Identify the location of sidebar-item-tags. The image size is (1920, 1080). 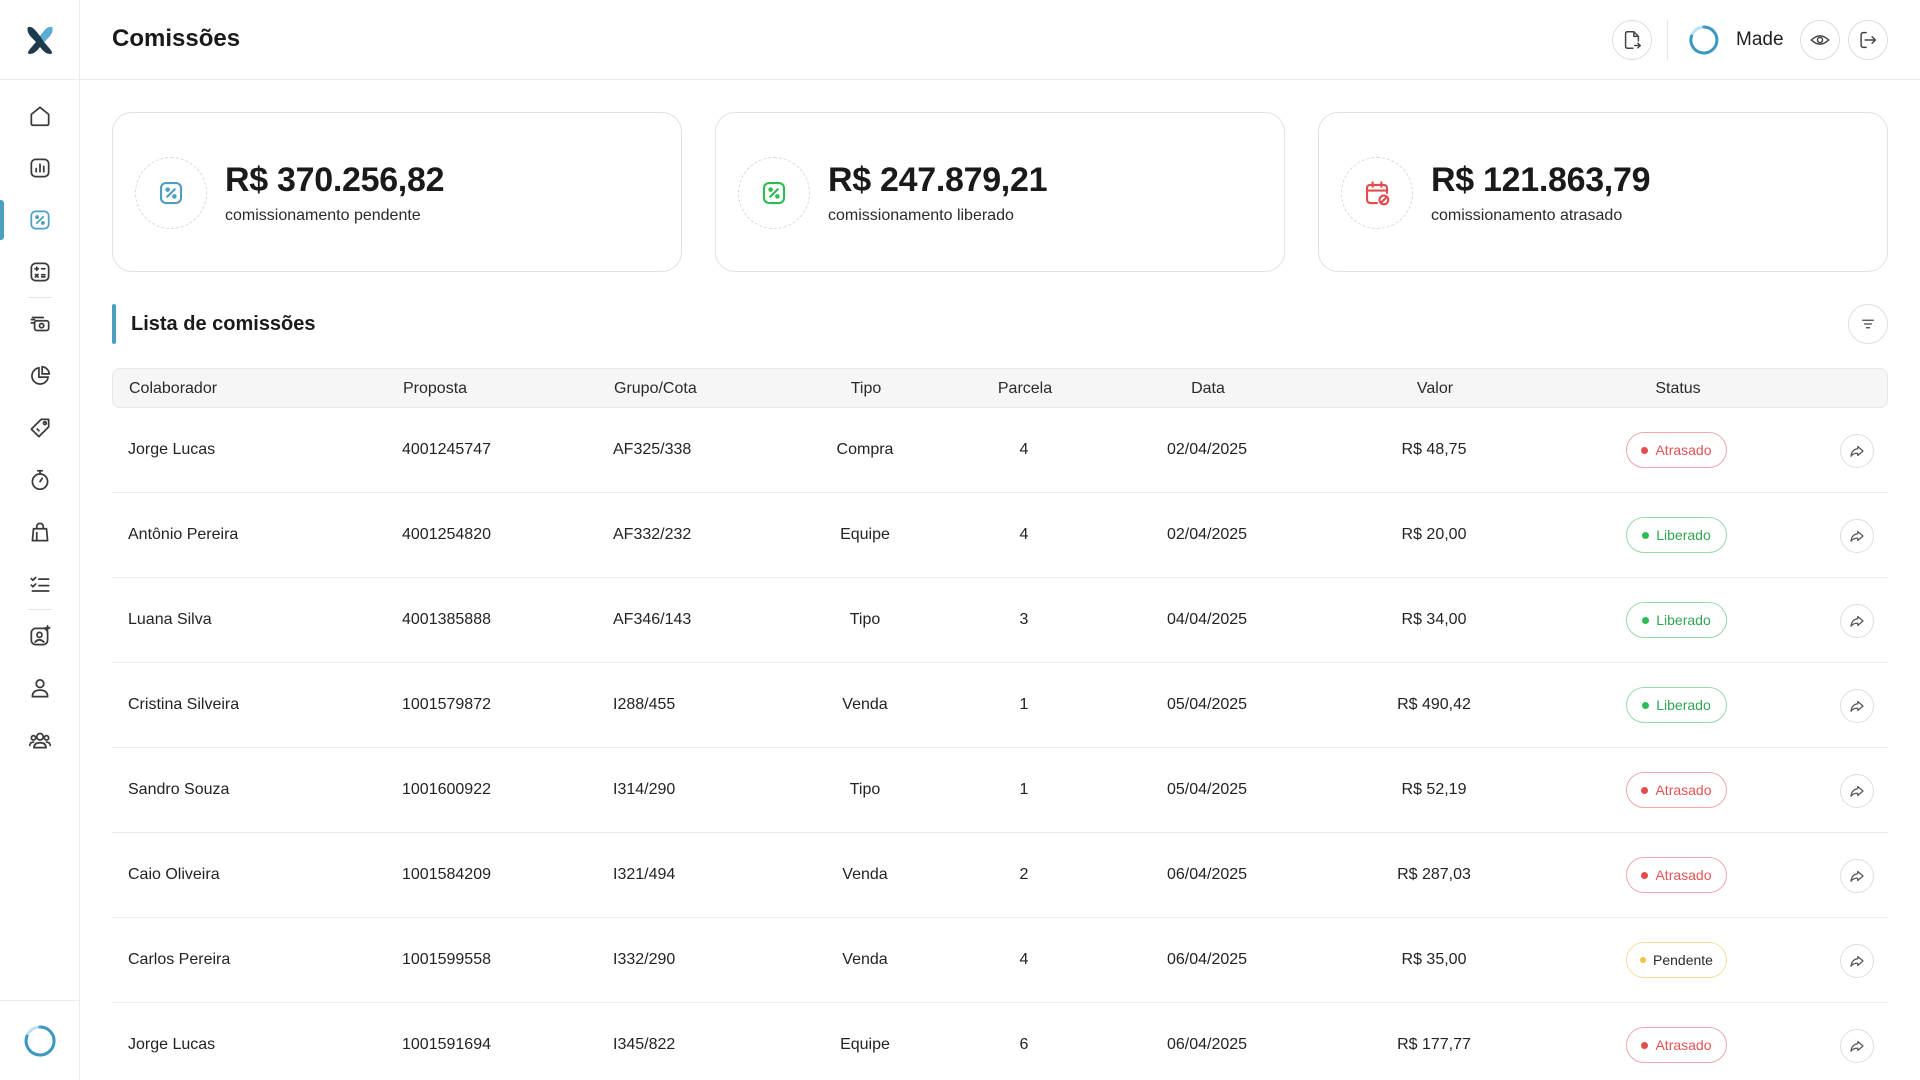
(40, 428).